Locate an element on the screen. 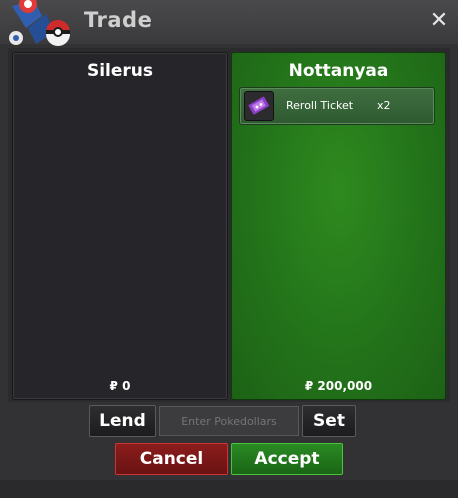 This screenshot has width=458, height=498. offered-item: Reroll Ticket x2 is located at coordinates (337, 106).